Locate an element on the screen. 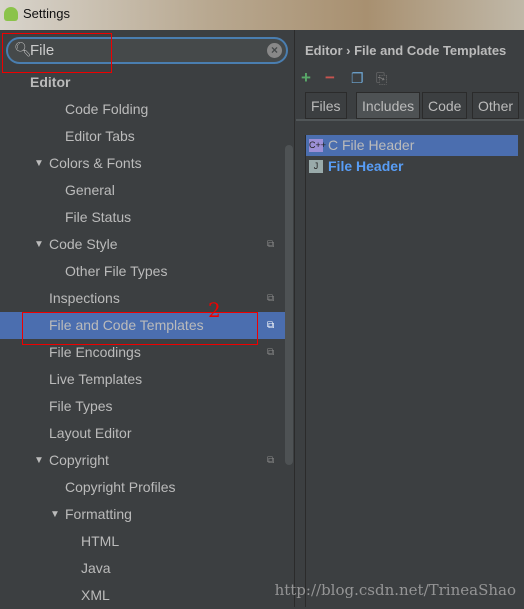 The image size is (524, 609). tree-item: Copyright Profiles is located at coordinates (142, 487).